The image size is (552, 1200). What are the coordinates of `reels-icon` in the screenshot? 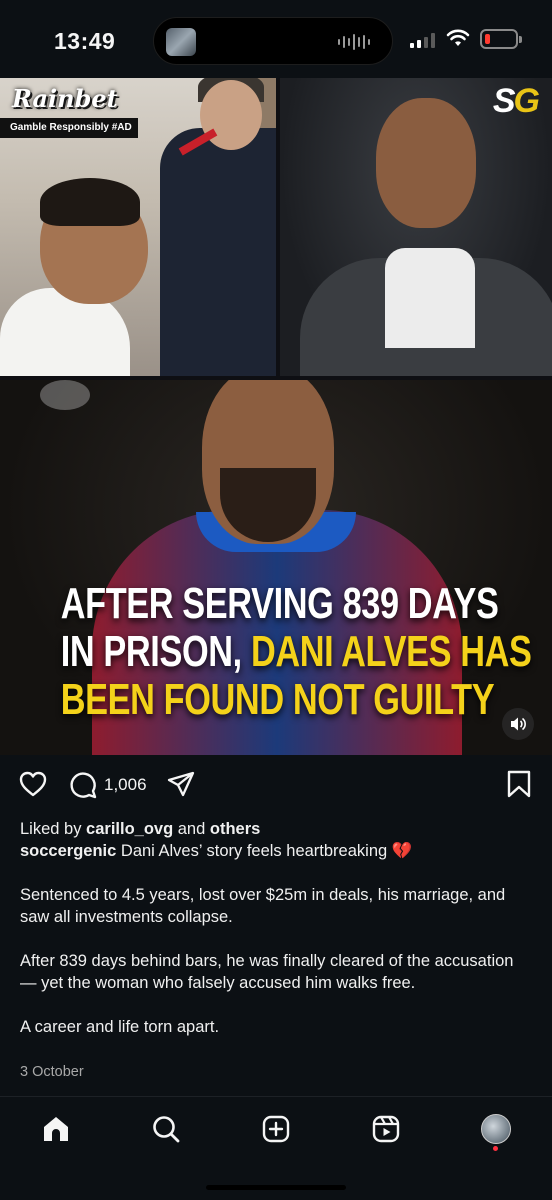 It's located at (386, 1129).